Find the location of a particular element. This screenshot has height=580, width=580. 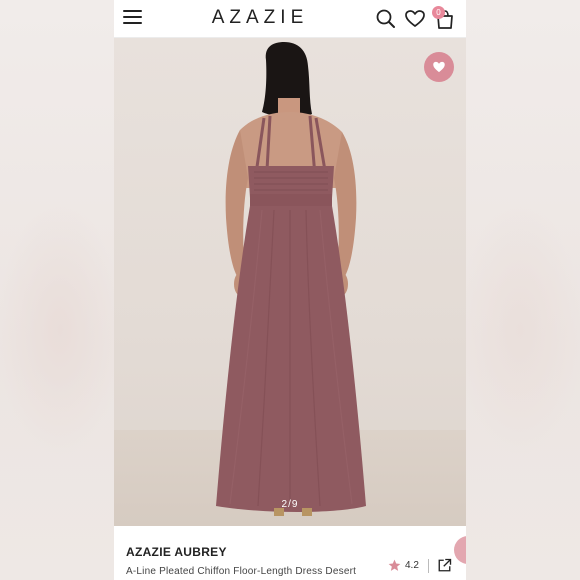

rating-value: 4.2 is located at coordinates (412, 565).